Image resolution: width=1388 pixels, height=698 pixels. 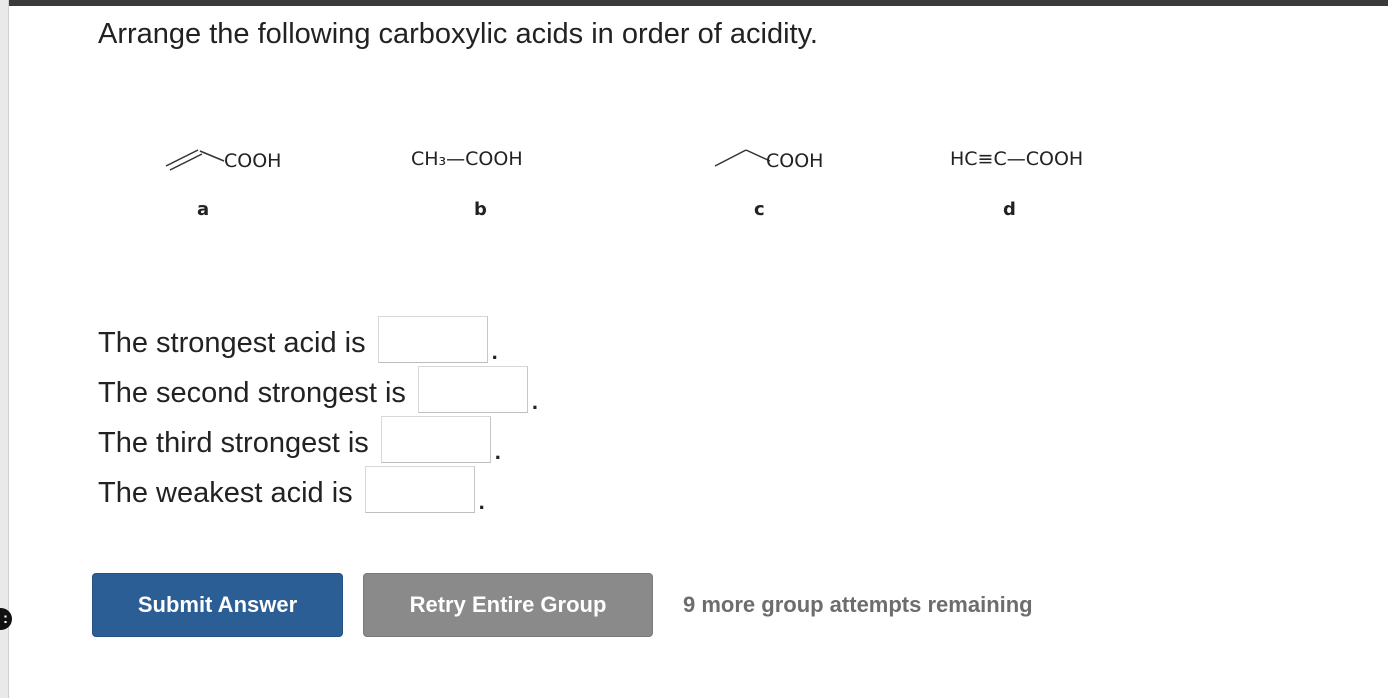 I want to click on answer-row-third: The third strongest is ., so click(x=299, y=438).